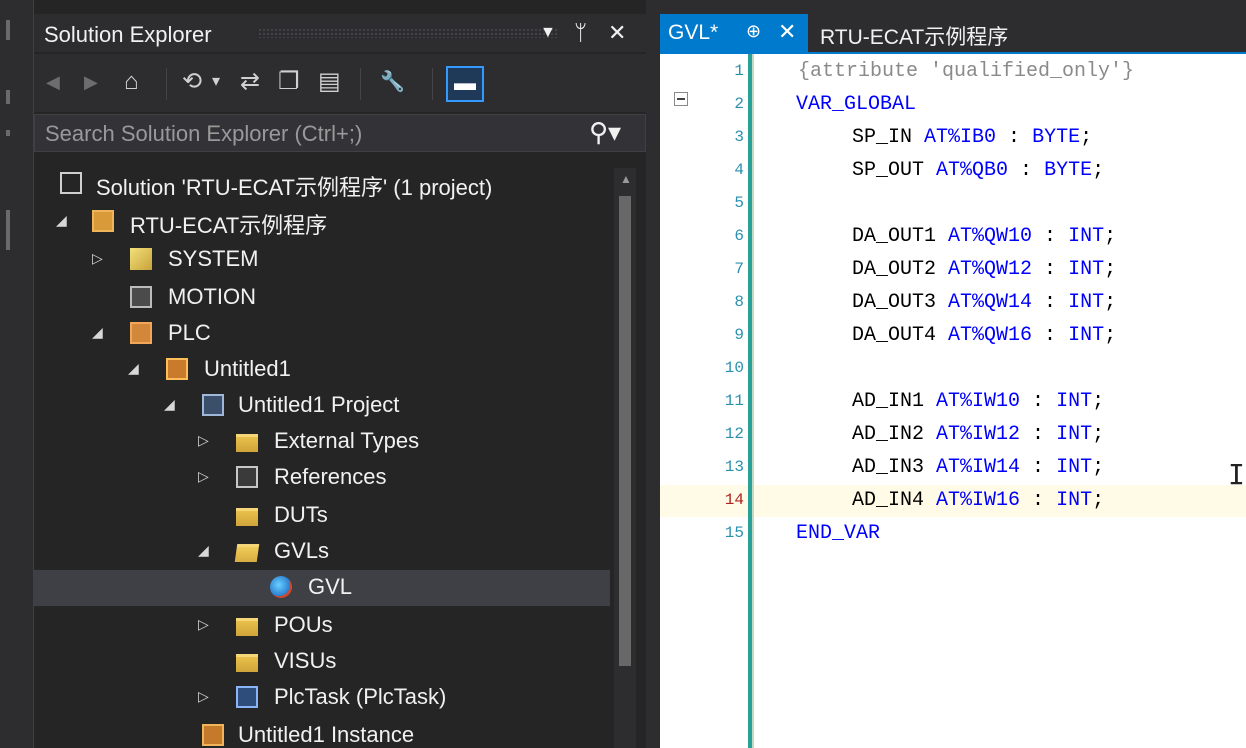 The width and height of the screenshot is (1246, 748). I want to click on address-binding: AT%IW16, so click(978, 500).